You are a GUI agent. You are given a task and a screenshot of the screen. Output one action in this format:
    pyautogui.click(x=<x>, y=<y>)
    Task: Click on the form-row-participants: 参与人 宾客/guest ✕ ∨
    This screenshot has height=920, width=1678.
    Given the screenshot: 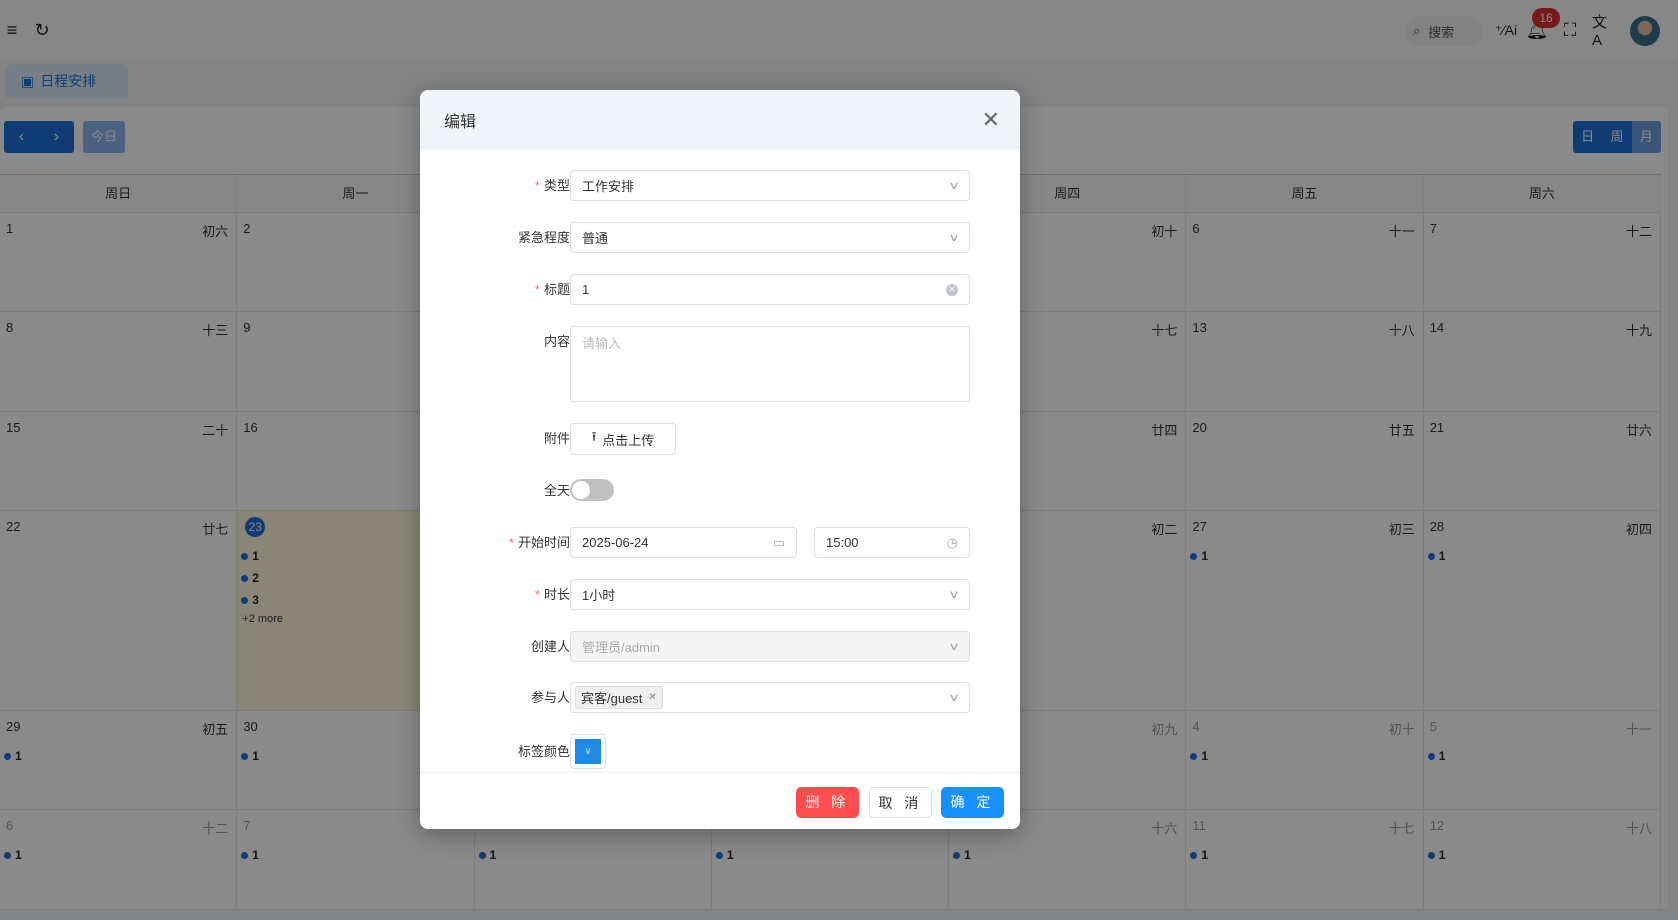 What is the action you would take?
    pyautogui.click(x=720, y=697)
    